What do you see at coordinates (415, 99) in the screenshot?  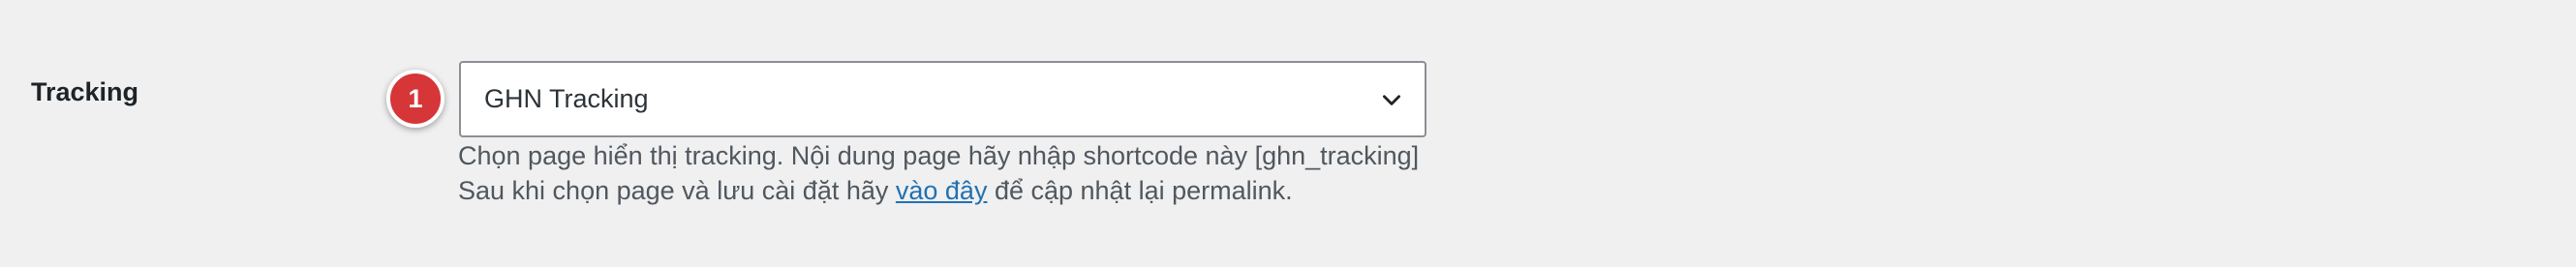 I see `step-number-badge: 1` at bounding box center [415, 99].